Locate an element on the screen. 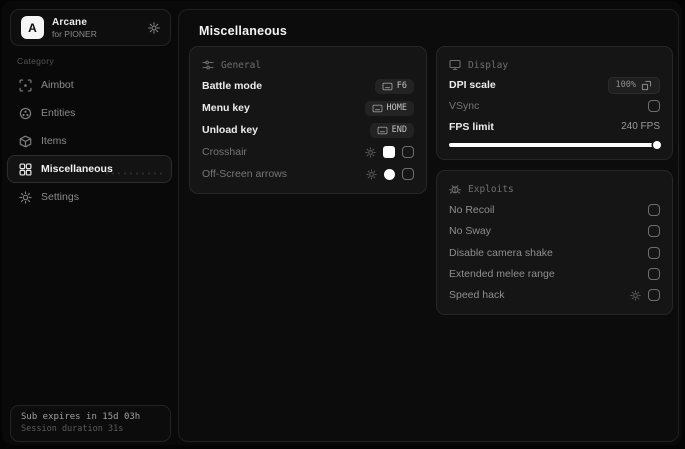  sidebar-item-label: Miscellaneous is located at coordinates (77, 169).